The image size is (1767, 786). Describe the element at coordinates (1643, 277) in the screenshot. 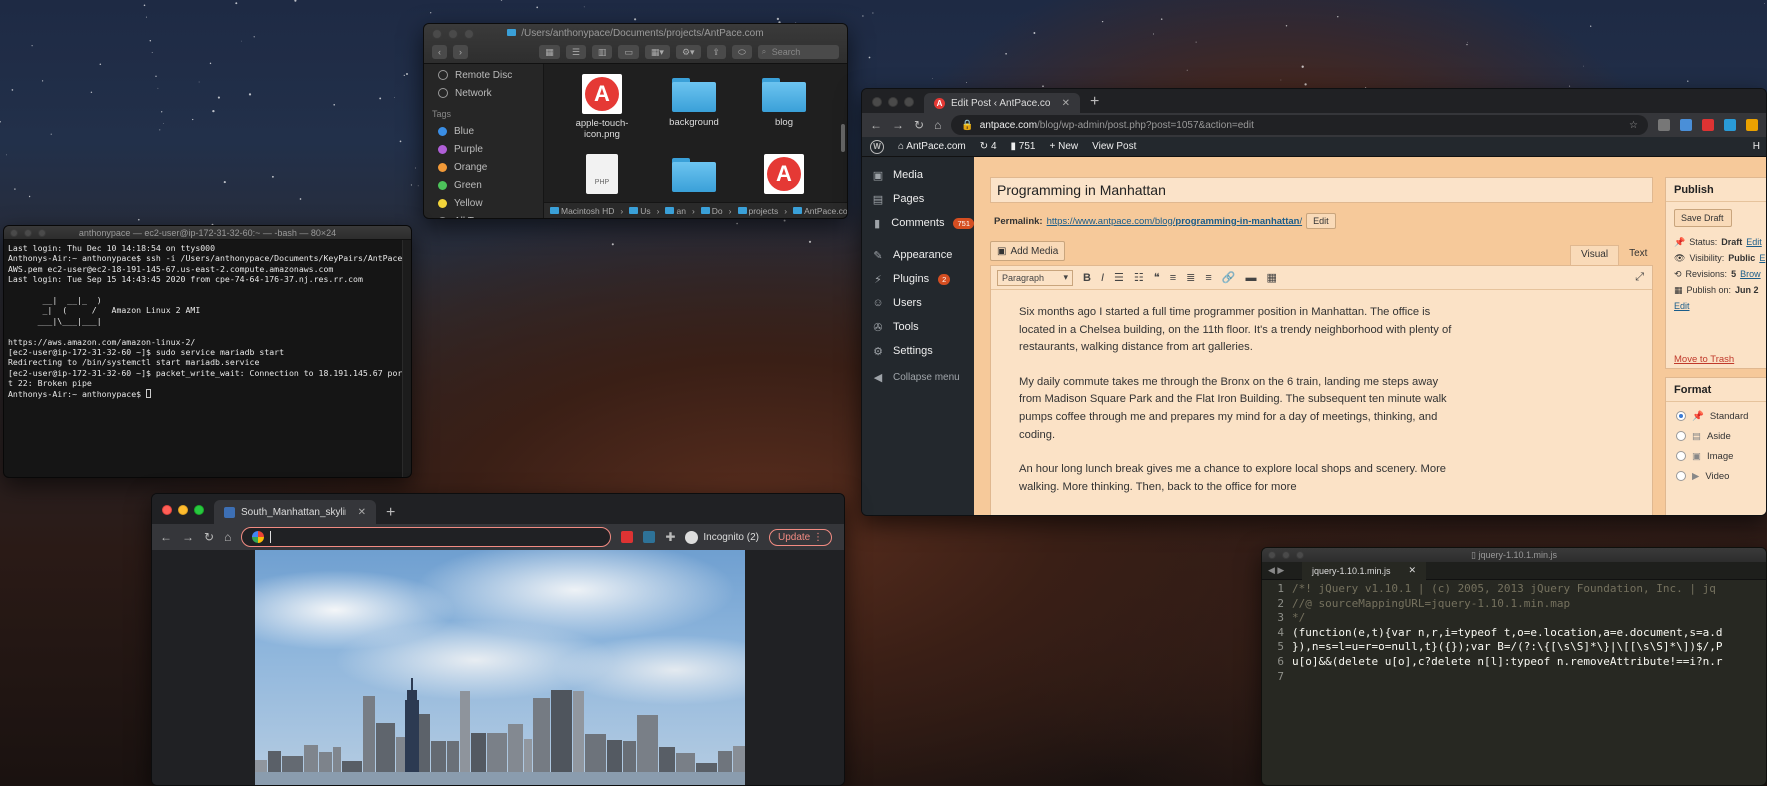

I see `fullscreen-icon: ⤢` at that location.